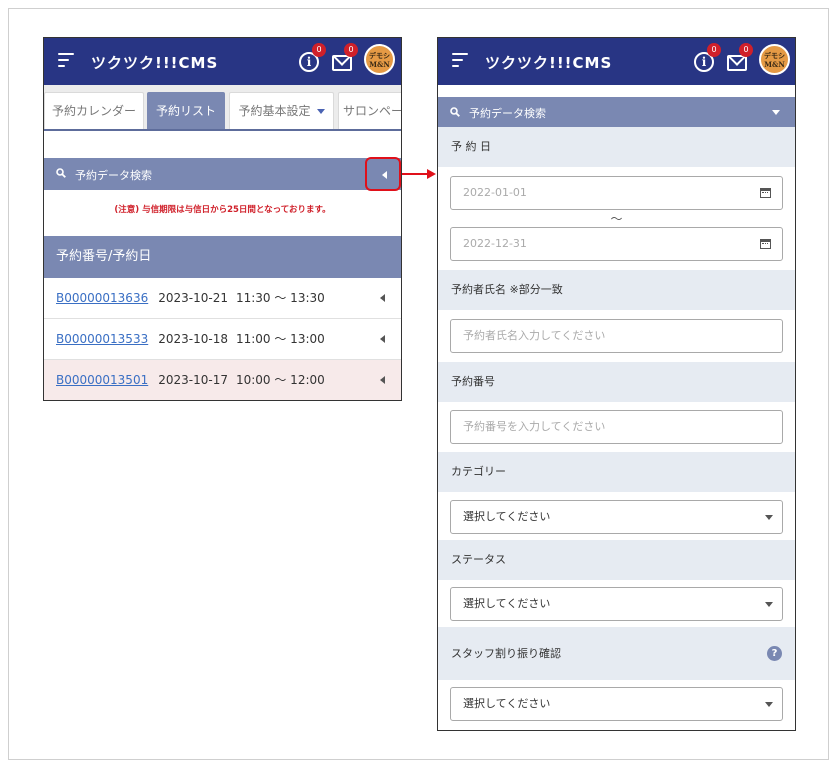 Image resolution: width=837 pixels, height=764 pixels. I want to click on staff-select-value: 選択してください, so click(507, 703).